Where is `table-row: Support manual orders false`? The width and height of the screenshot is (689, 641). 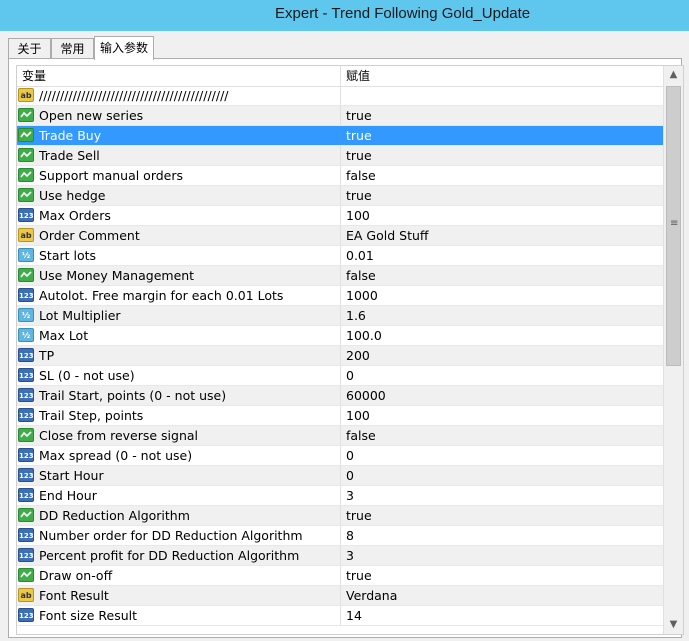 table-row: Support manual orders false is located at coordinates (340, 176).